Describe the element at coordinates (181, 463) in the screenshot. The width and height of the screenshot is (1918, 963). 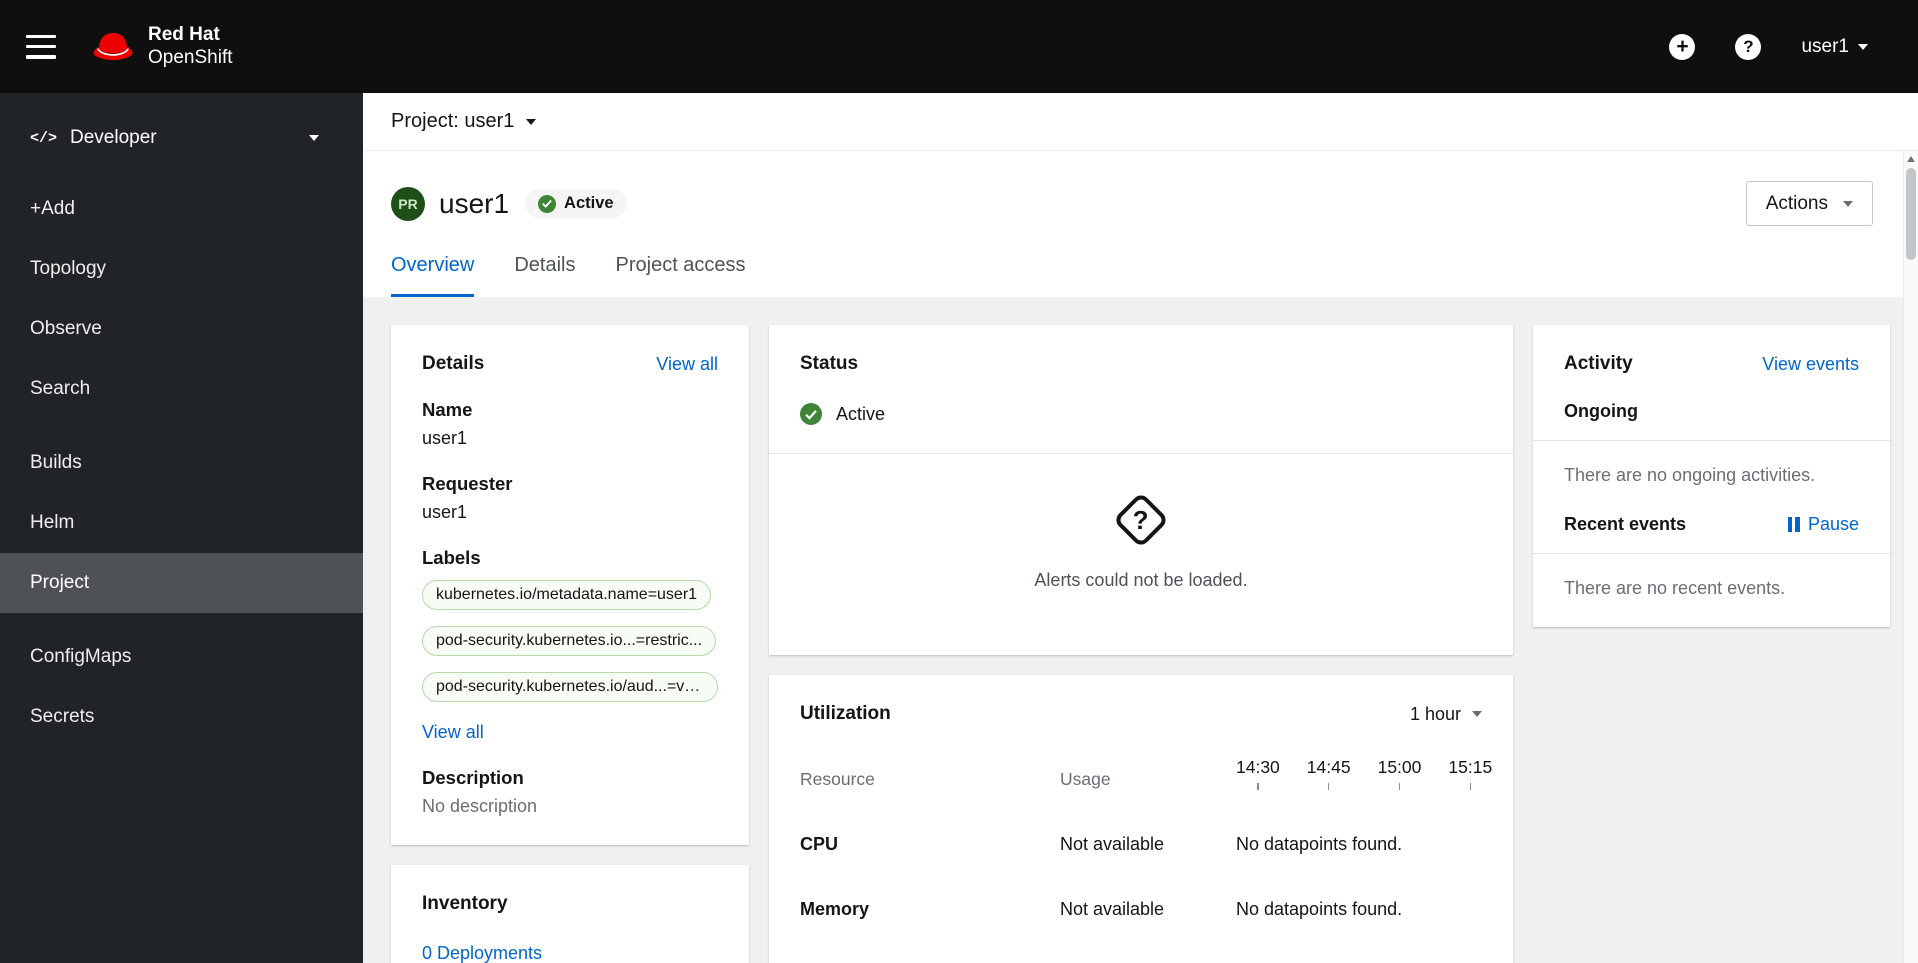
I see `sidebar-item-builds: Builds` at that location.